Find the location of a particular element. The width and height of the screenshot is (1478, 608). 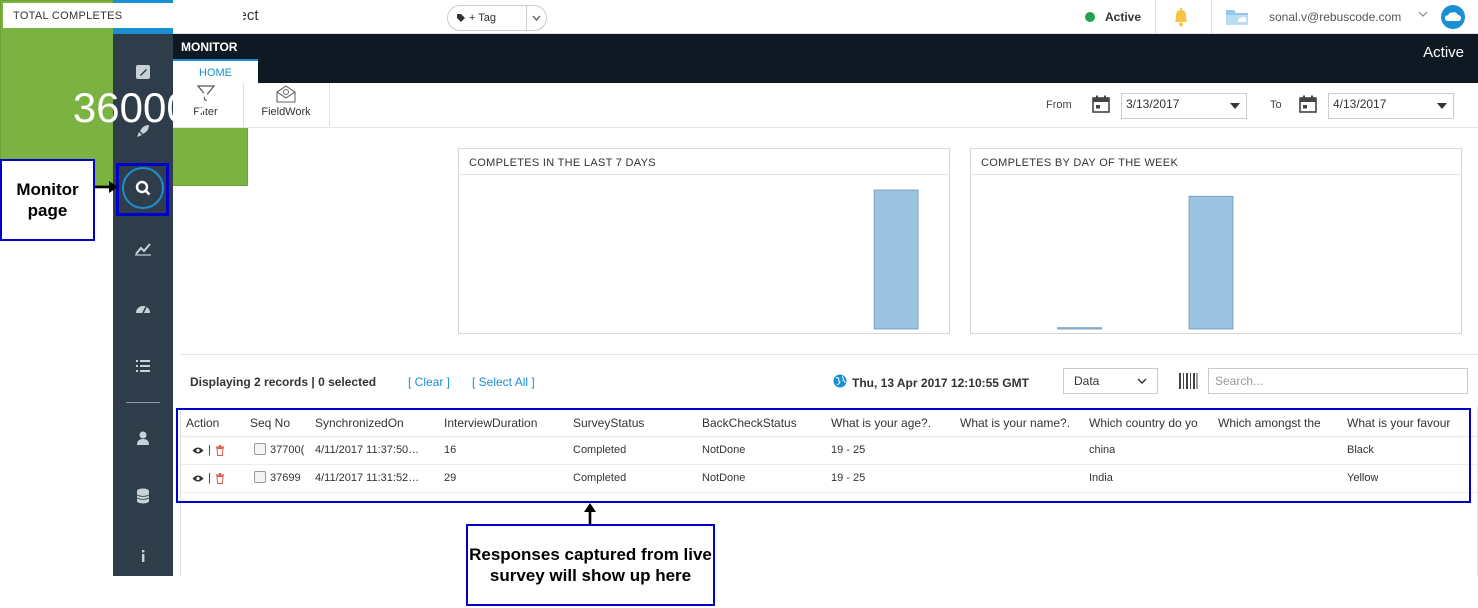

barcode-icon is located at coordinates (1188, 381).